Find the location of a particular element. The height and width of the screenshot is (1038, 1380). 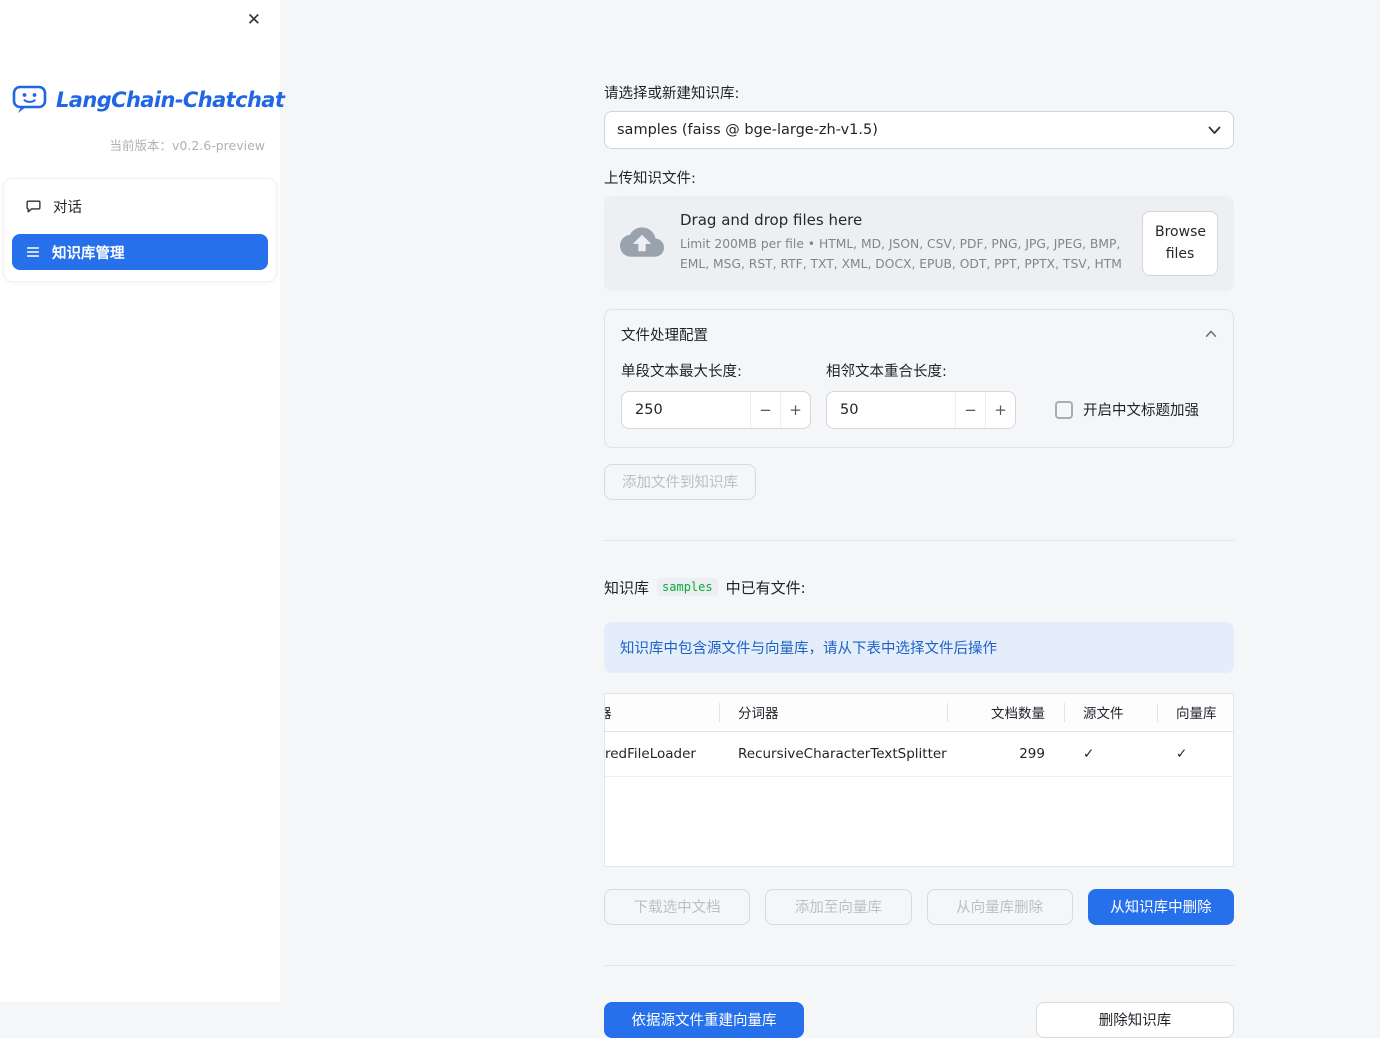

file-actions: 下载选中文档 添加至向量库 从向量库删除 从知识库中删除 is located at coordinates (919, 906).